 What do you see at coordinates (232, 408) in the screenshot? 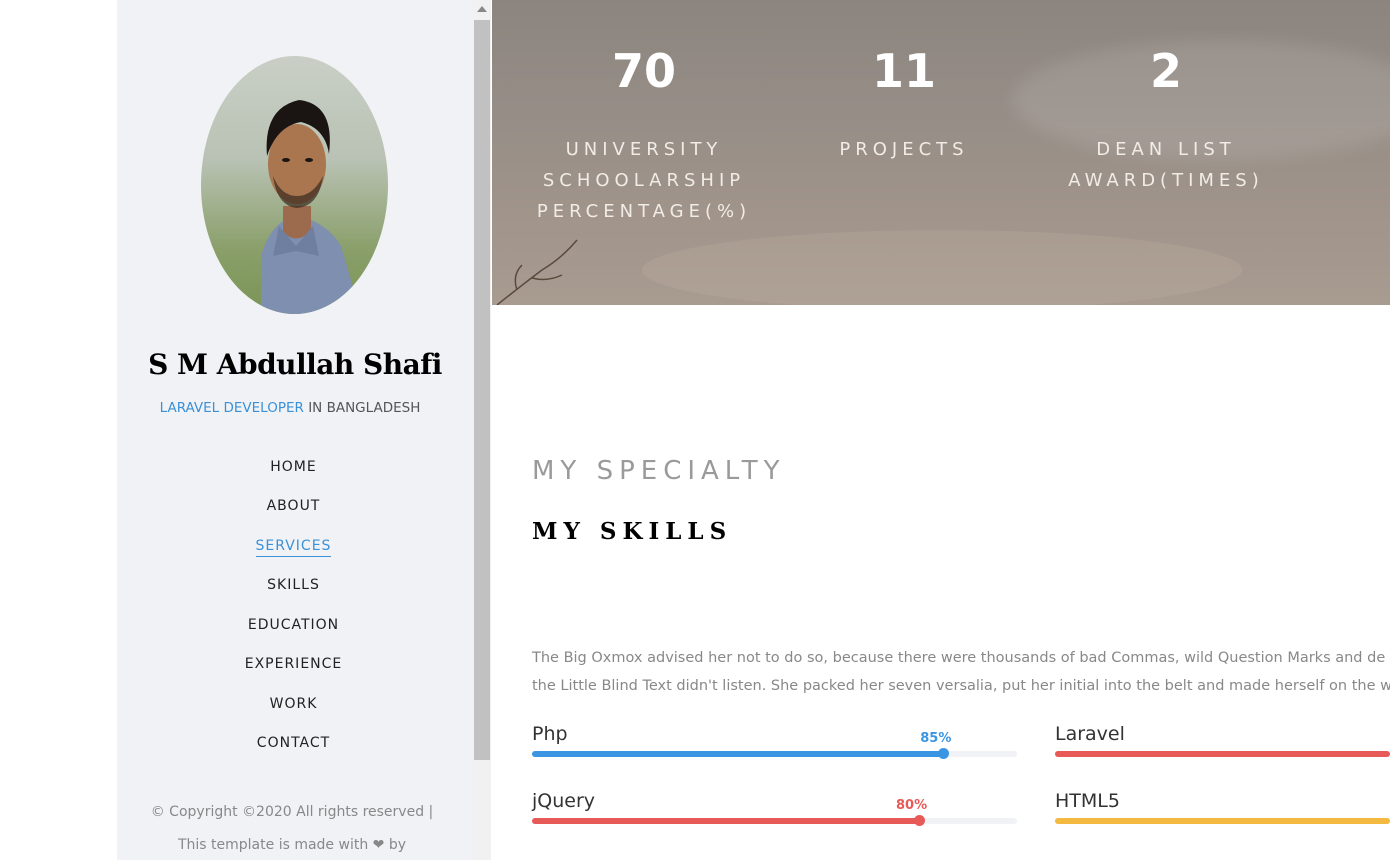
I see `role-link: LARAVEL DEVELOPER` at bounding box center [232, 408].